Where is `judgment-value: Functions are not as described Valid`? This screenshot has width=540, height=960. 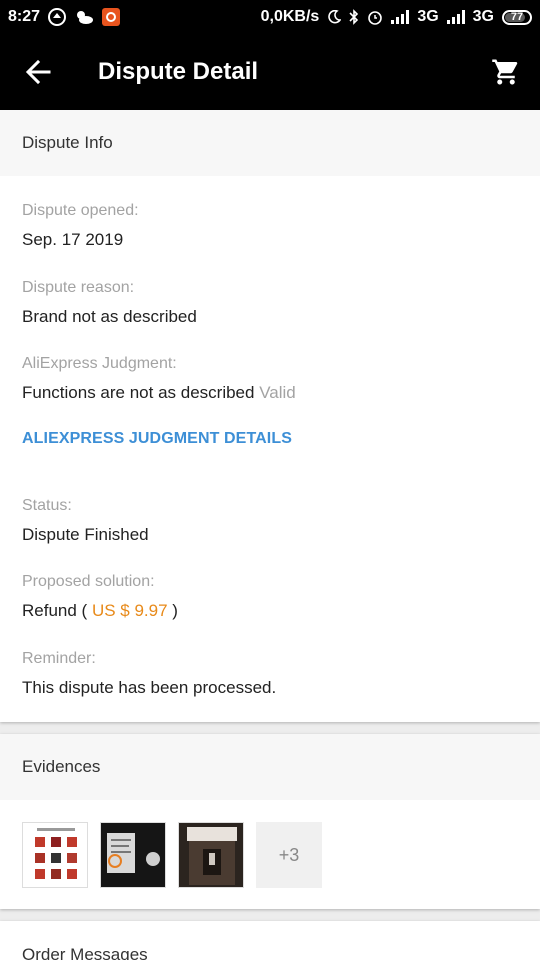
judgment-value: Functions are not as described Valid is located at coordinates (270, 393).